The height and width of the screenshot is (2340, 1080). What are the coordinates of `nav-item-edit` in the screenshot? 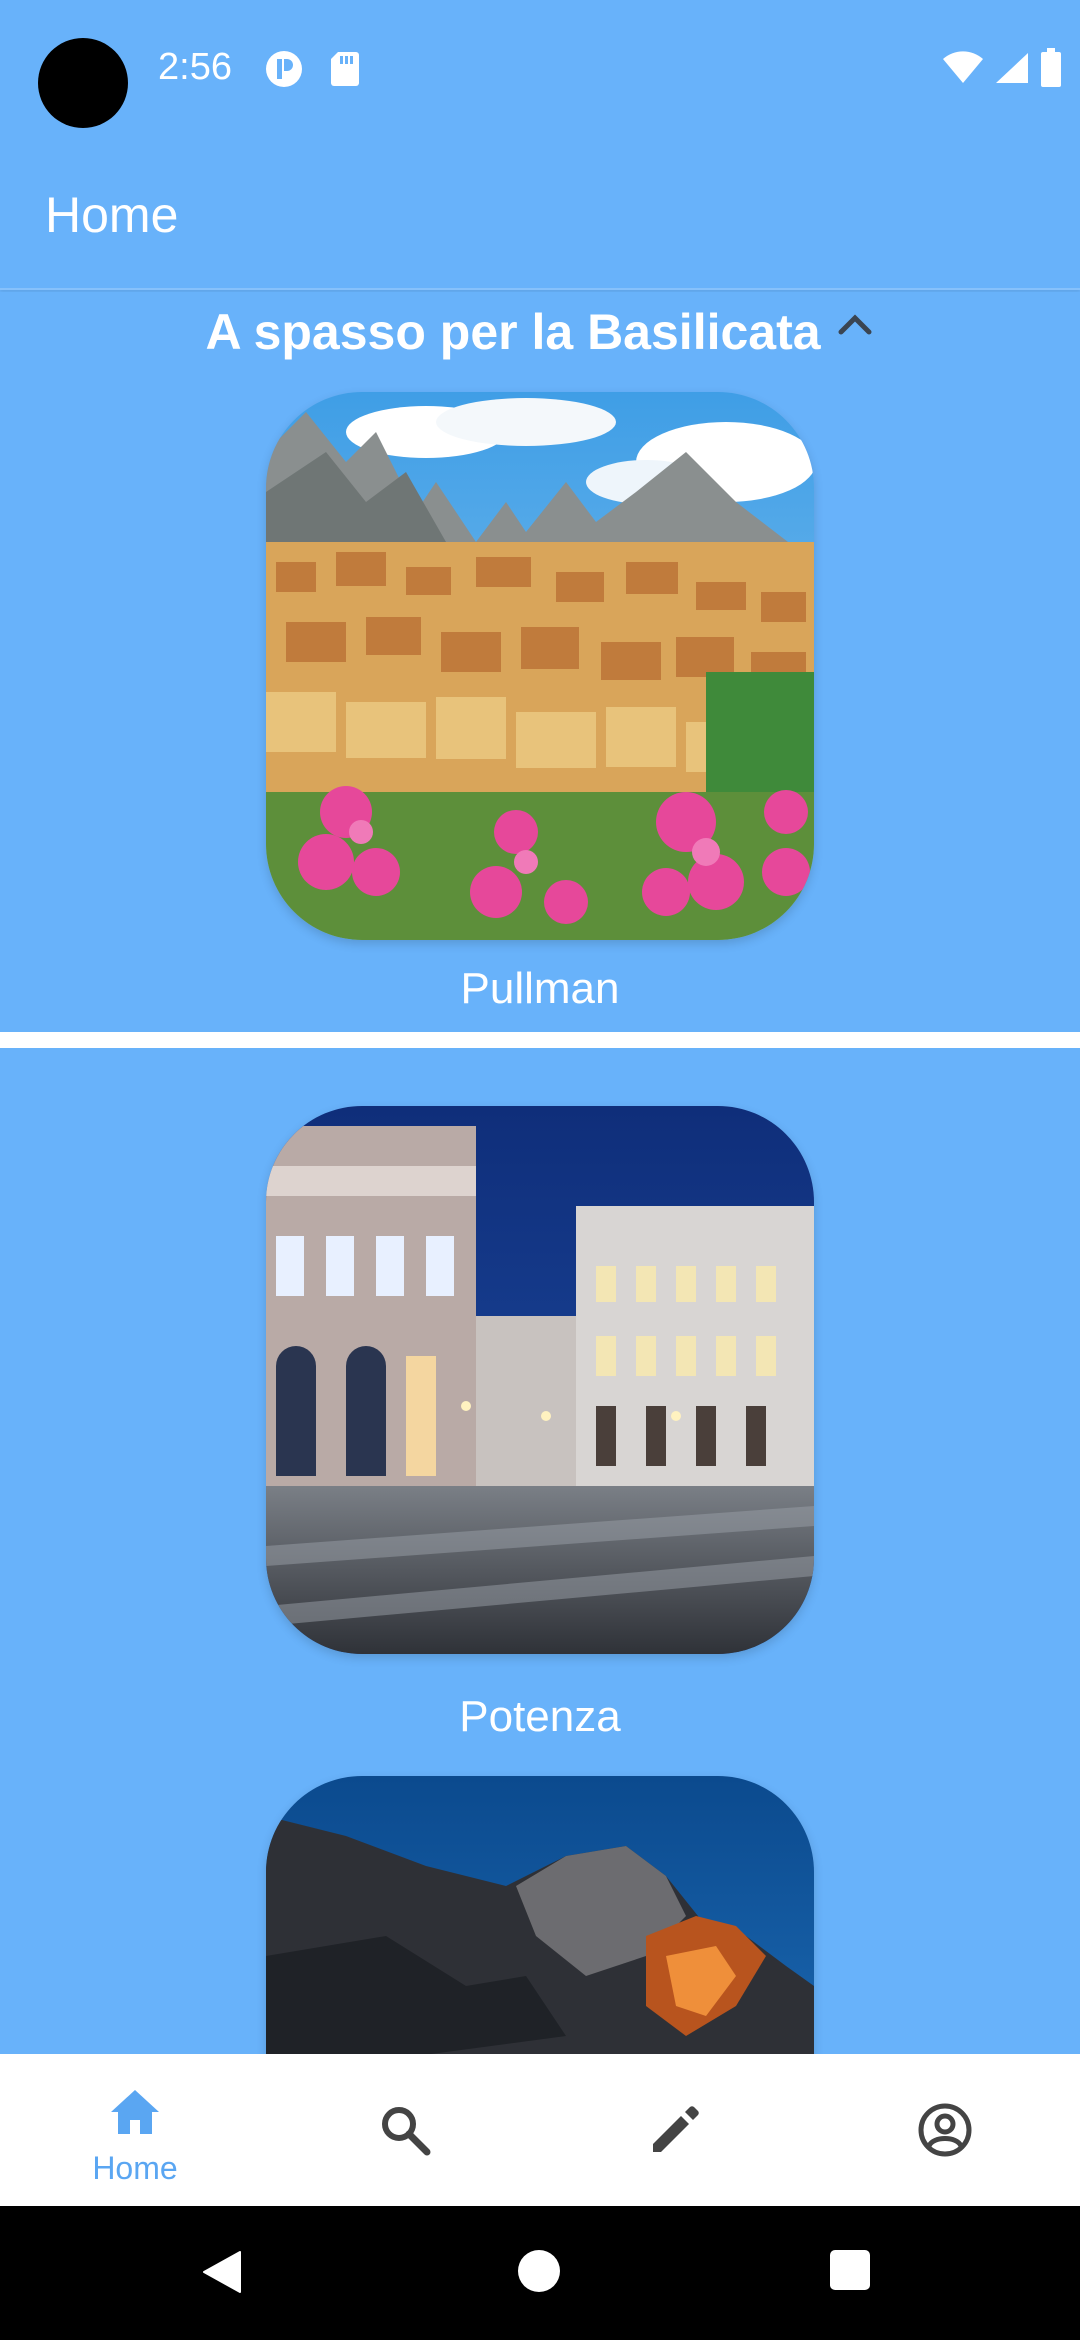 It's located at (675, 2130).